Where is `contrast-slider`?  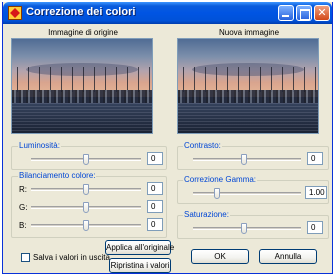 contrast-slider is located at coordinates (247, 159).